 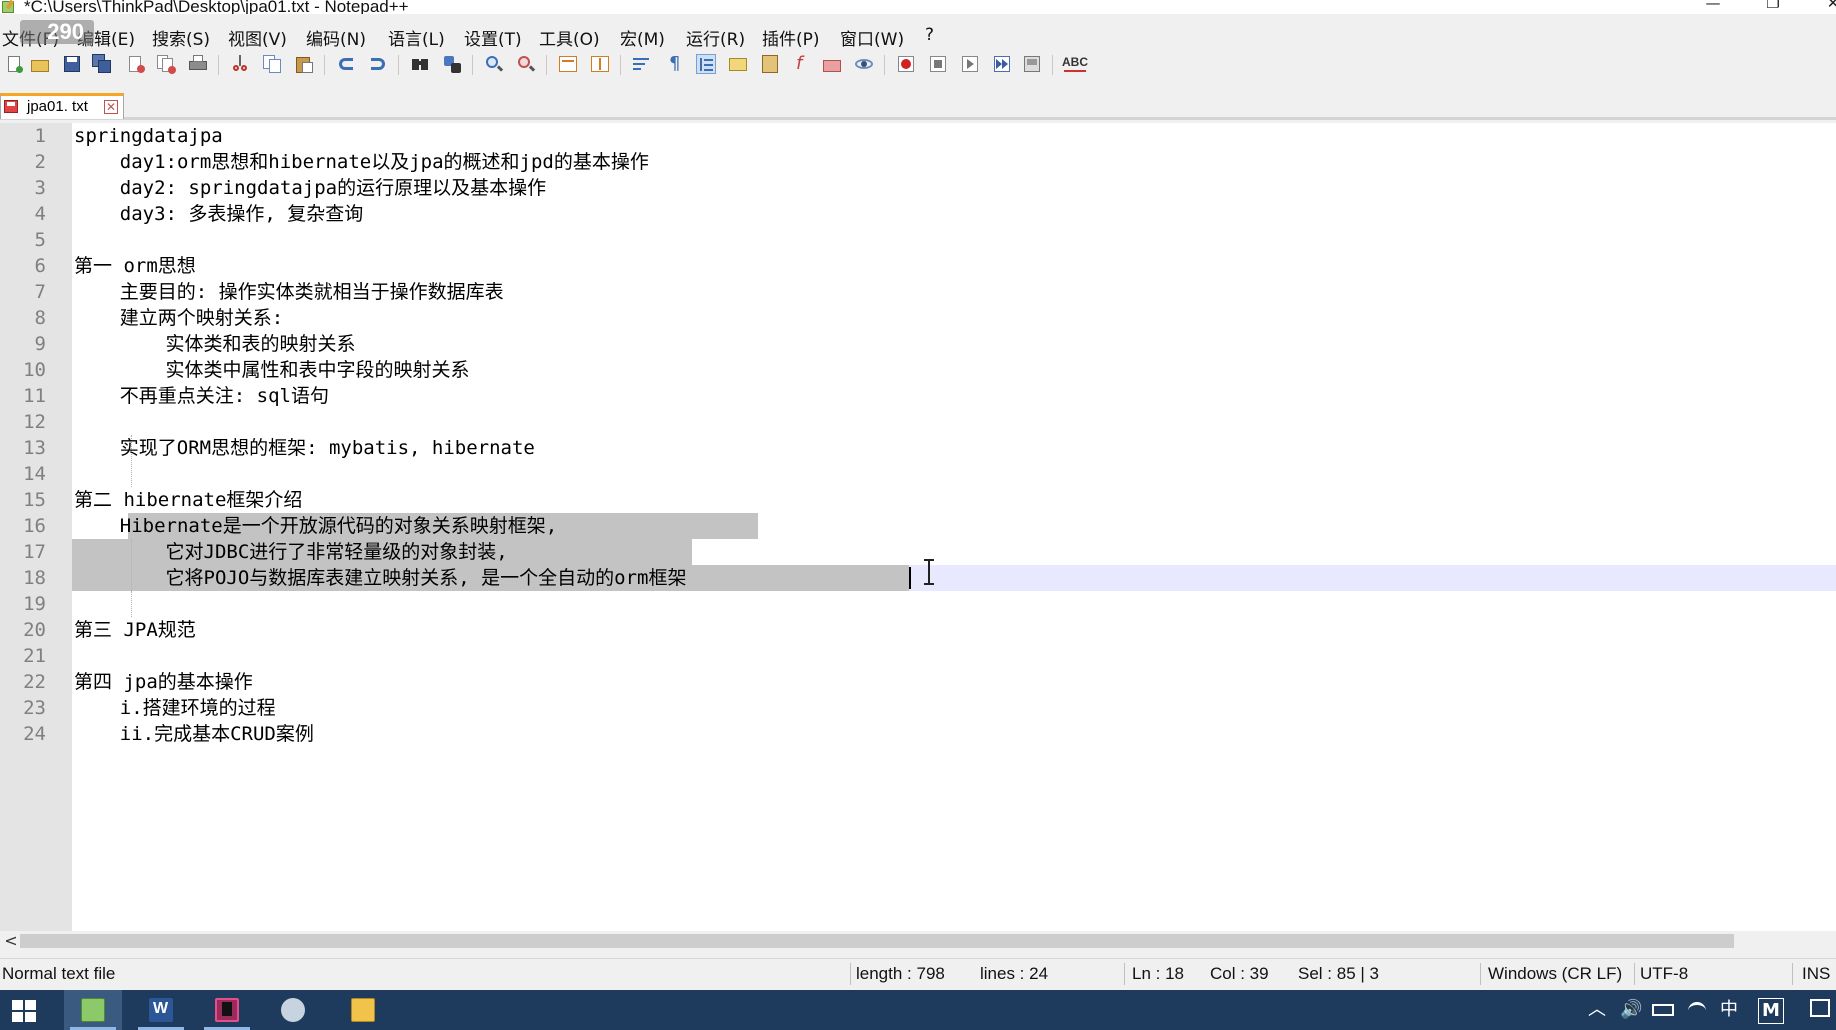 What do you see at coordinates (864, 64) in the screenshot?
I see `monitoring-icon` at bounding box center [864, 64].